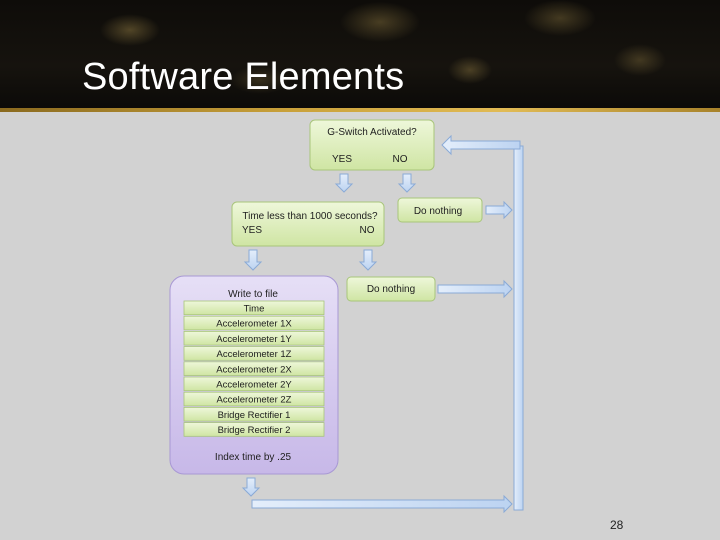 This screenshot has height=540, width=720. Describe the element at coordinates (310, 216) in the screenshot. I see `time-check-question: Time less than 1000 seconds?` at that location.